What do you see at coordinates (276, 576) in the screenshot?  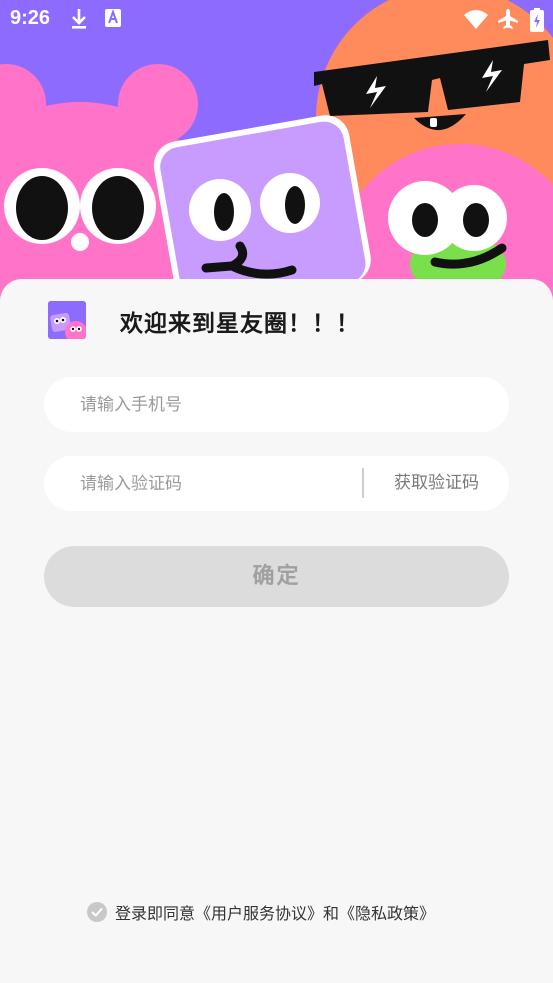 I see `confirm-button: 确定` at bounding box center [276, 576].